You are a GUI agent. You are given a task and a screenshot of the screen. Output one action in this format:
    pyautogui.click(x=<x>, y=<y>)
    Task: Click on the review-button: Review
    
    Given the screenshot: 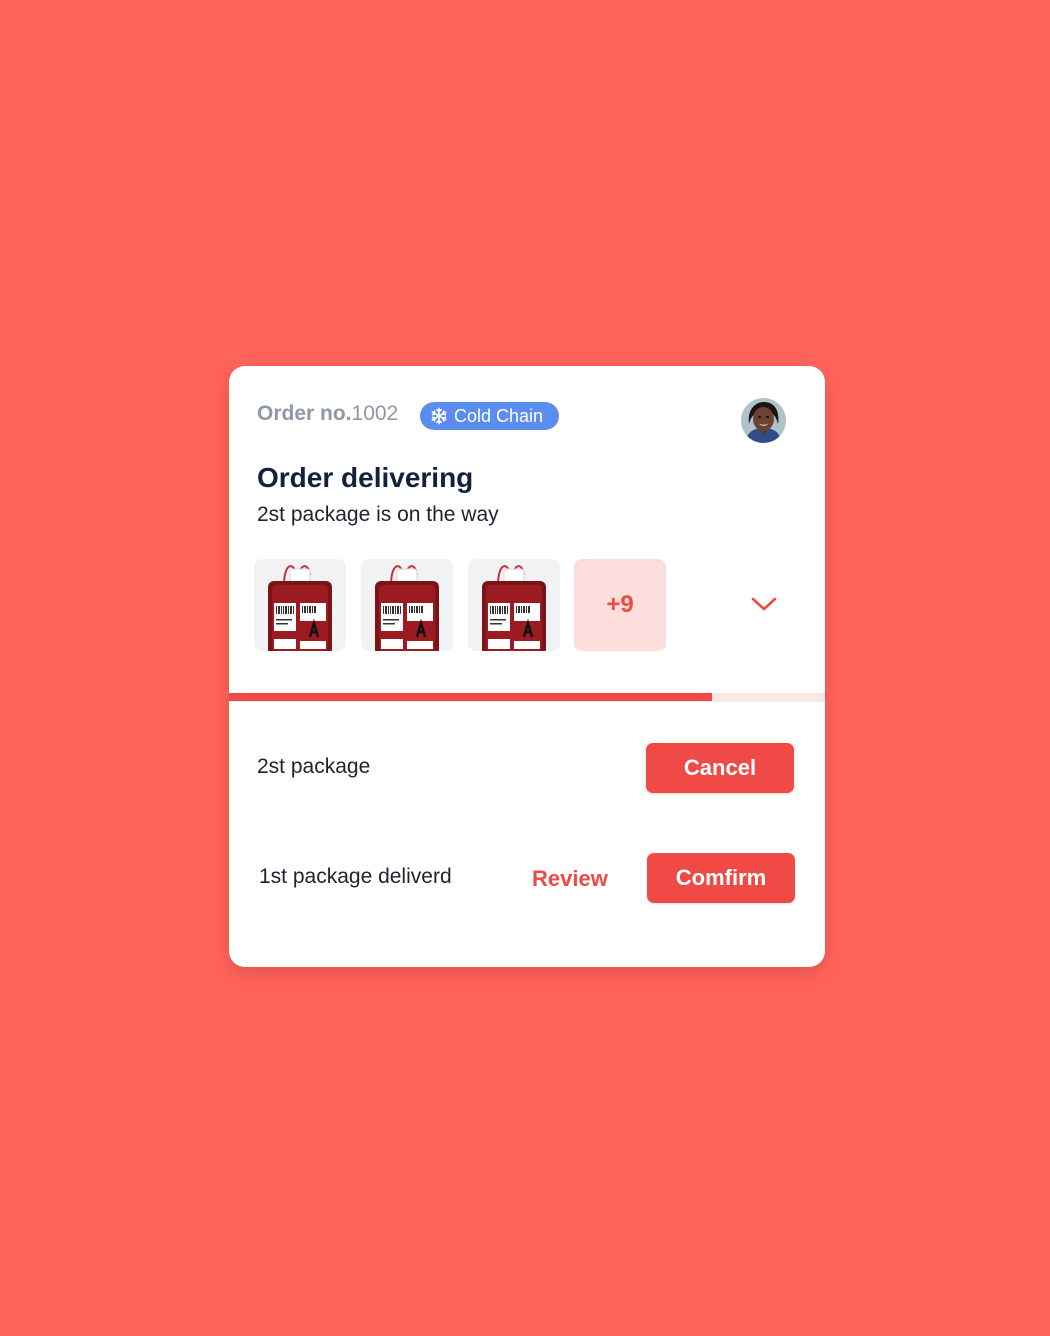 What is the action you would take?
    pyautogui.click(x=570, y=879)
    